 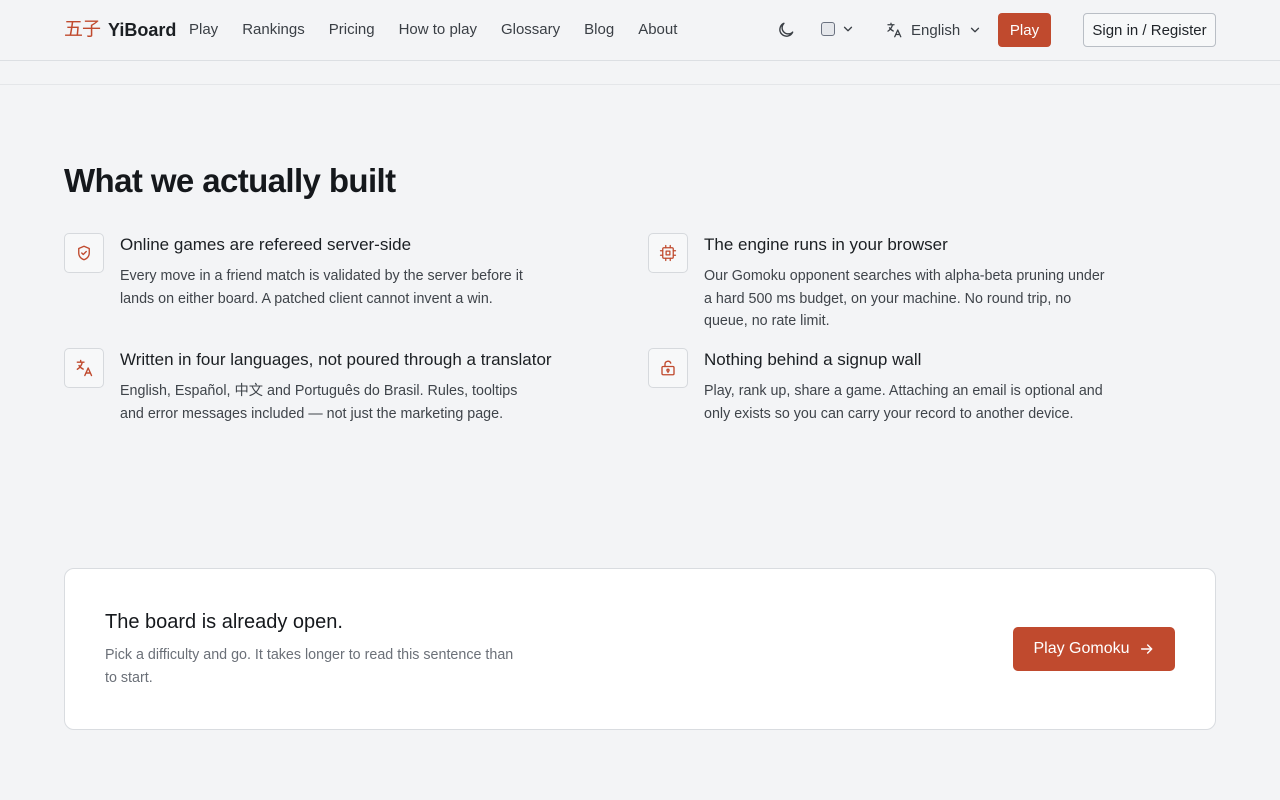 What do you see at coordinates (838, 29) in the screenshot?
I see `board-style-select` at bounding box center [838, 29].